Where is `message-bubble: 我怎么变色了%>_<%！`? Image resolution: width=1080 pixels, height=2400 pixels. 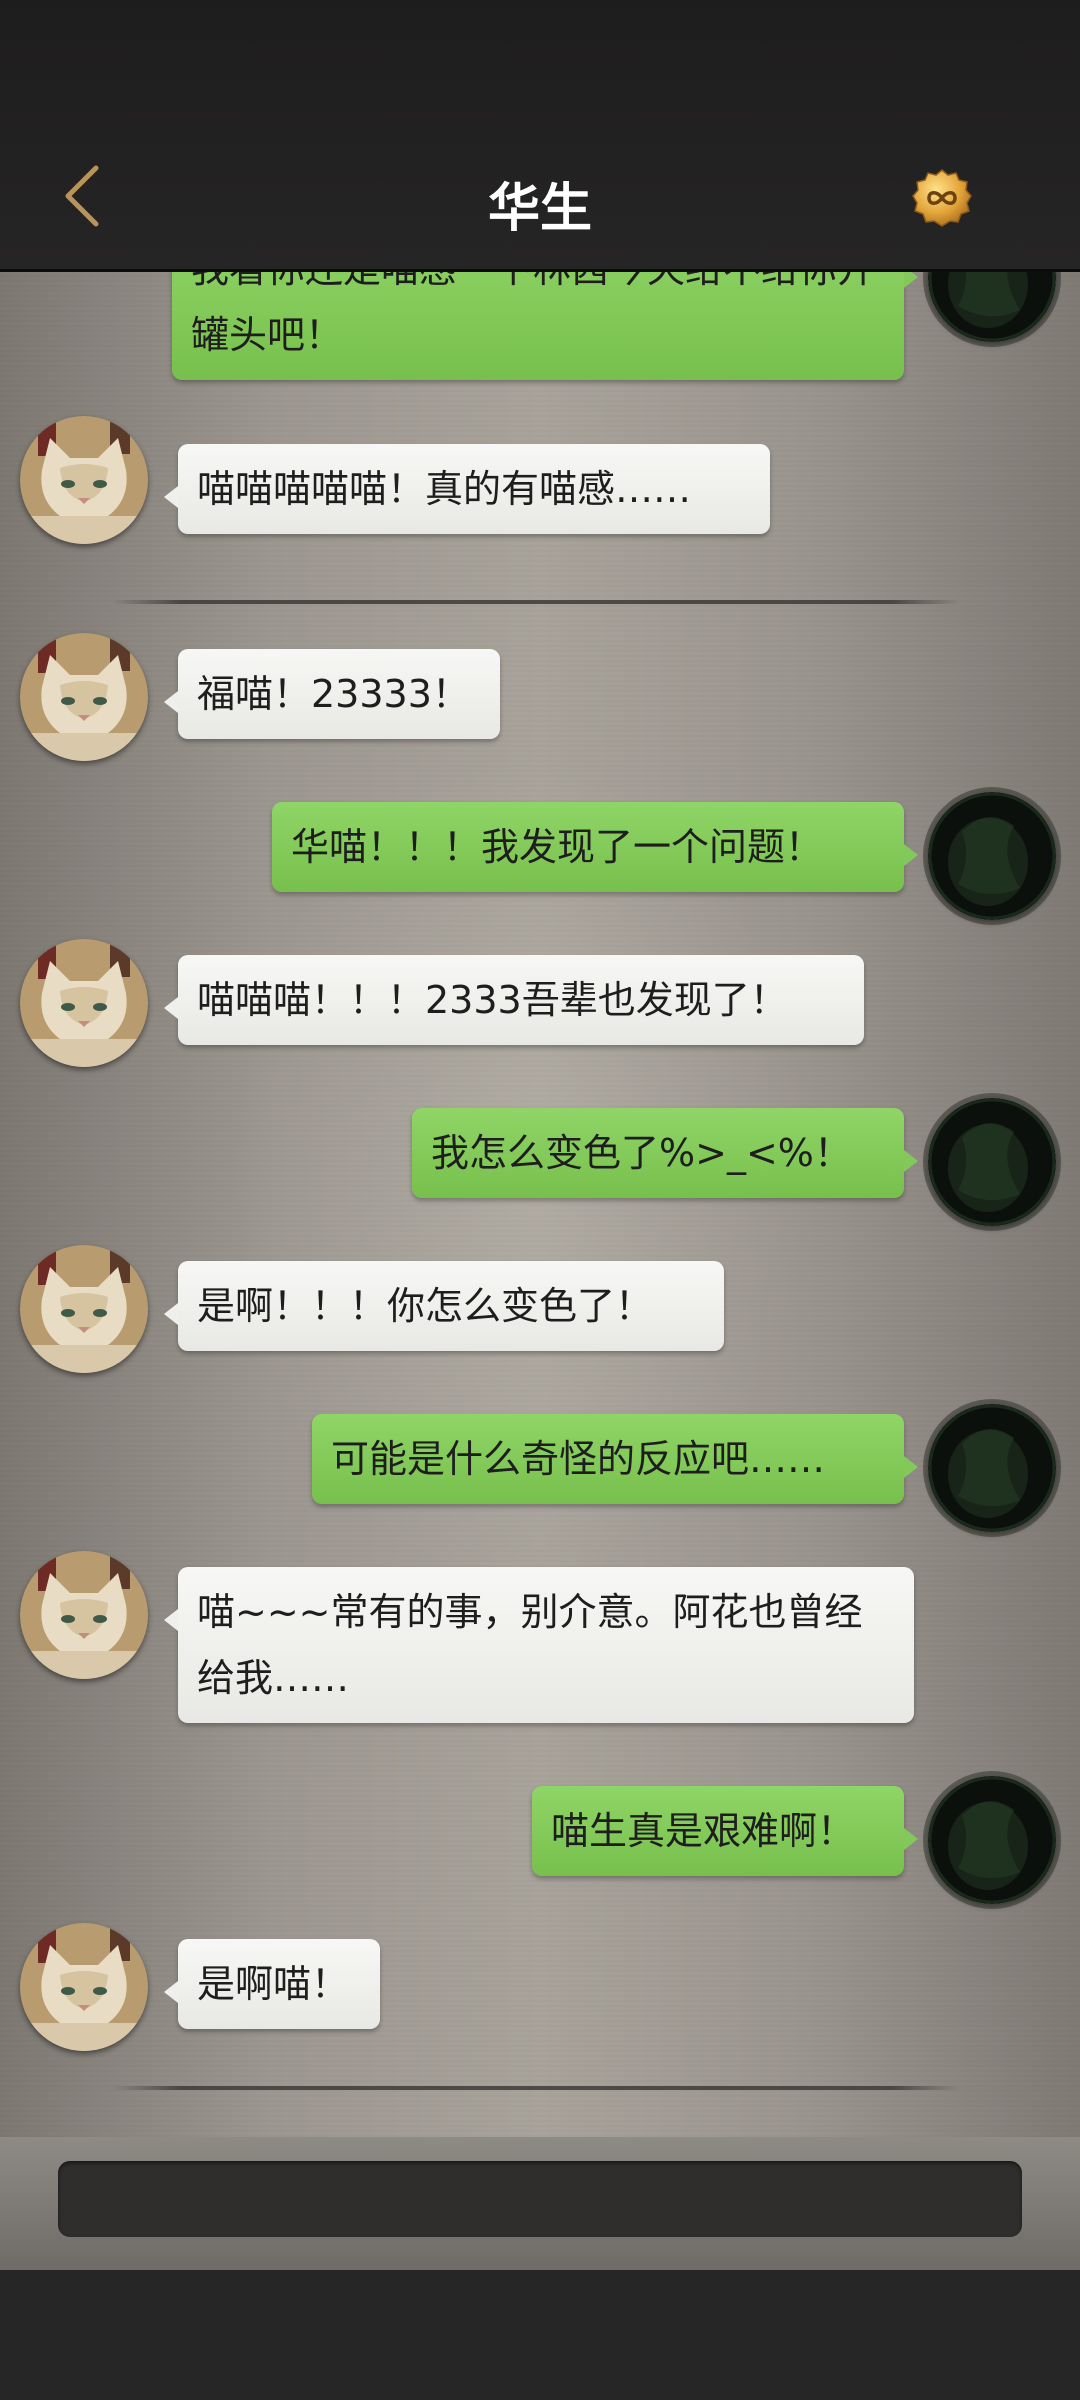
message-bubble: 我怎么变色了%>_<%！ is located at coordinates (665, 1153).